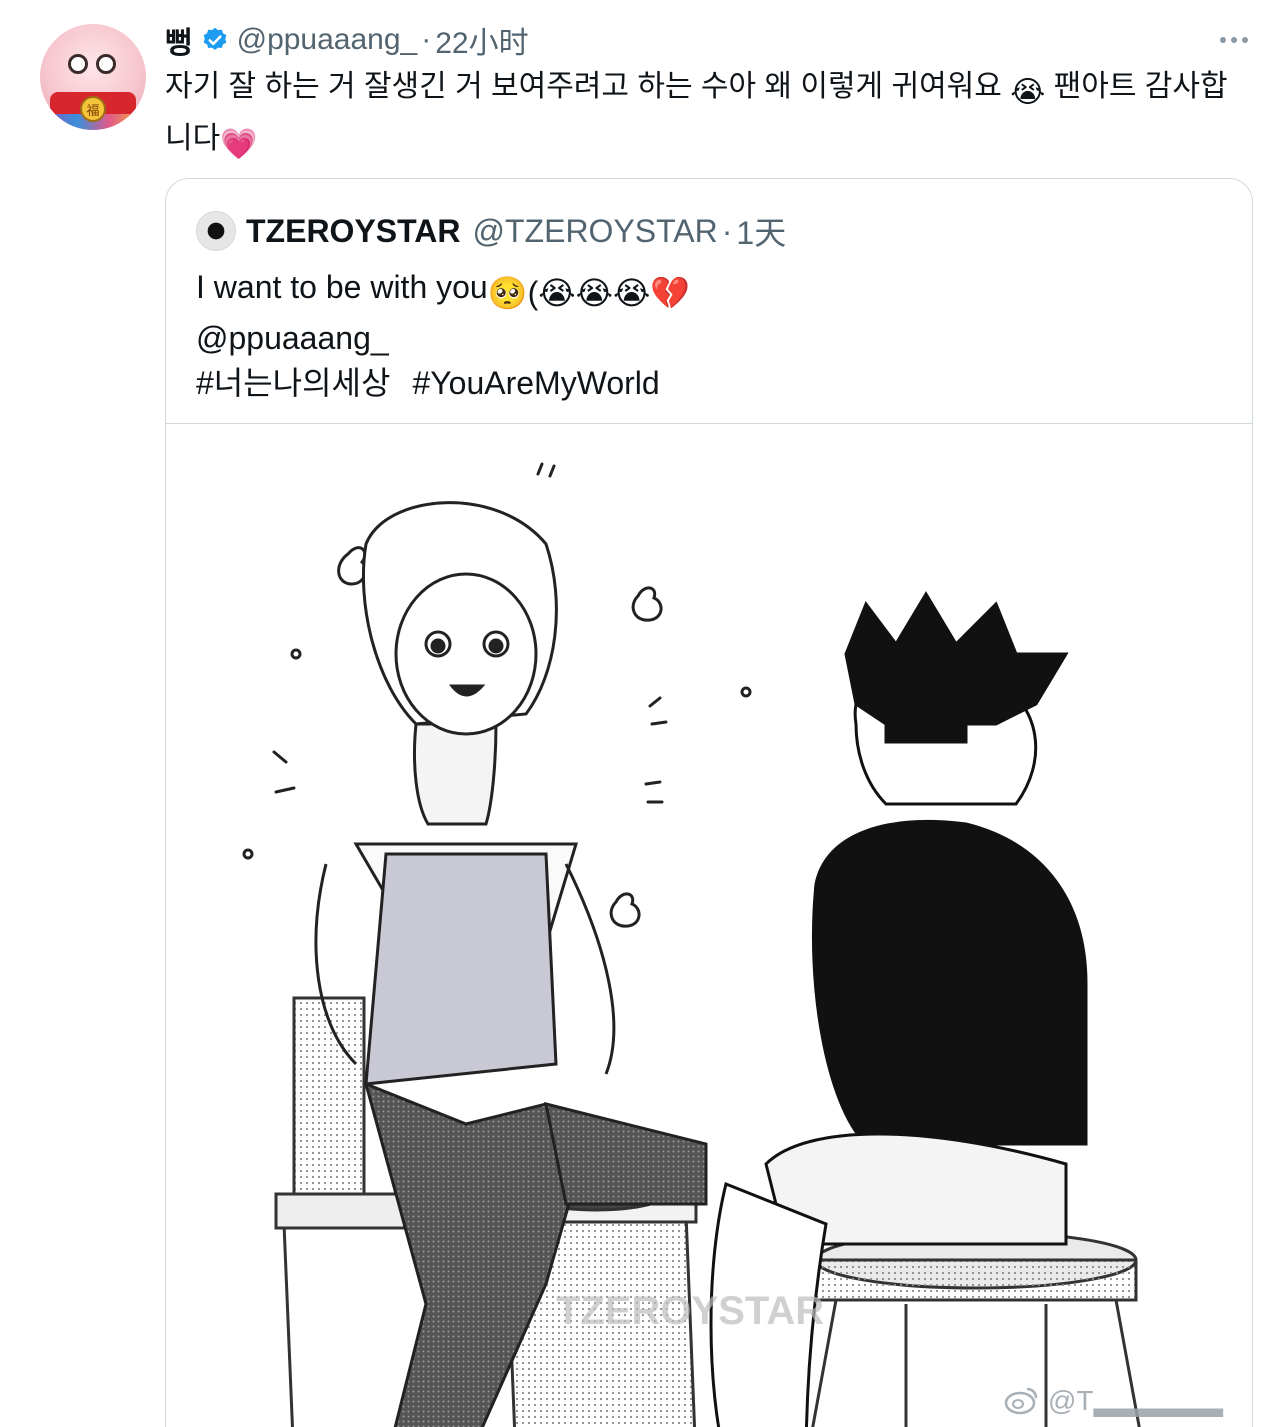 Image resolution: width=1287 pixels, height=1427 pixels. I want to click on watermark-text: @T▂▂▂▂▂▂, so click(1135, 1400).